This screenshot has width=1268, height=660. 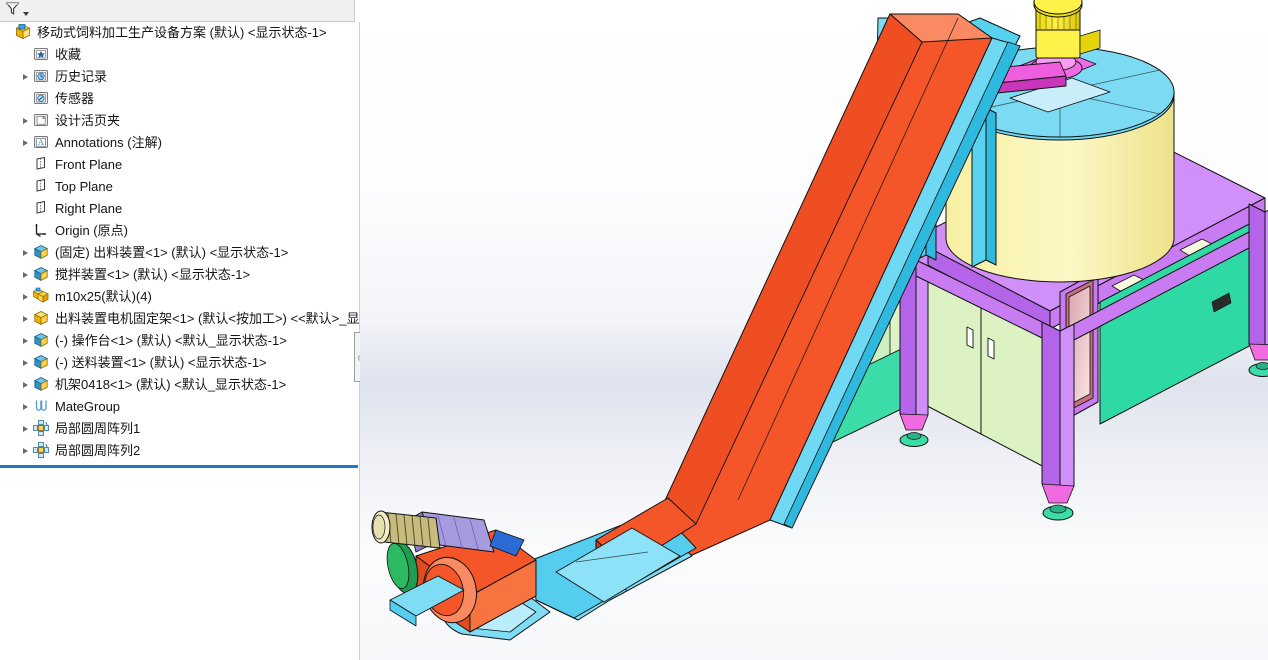 What do you see at coordinates (42, 55) in the screenshot?
I see `favorites-folder-icon` at bounding box center [42, 55].